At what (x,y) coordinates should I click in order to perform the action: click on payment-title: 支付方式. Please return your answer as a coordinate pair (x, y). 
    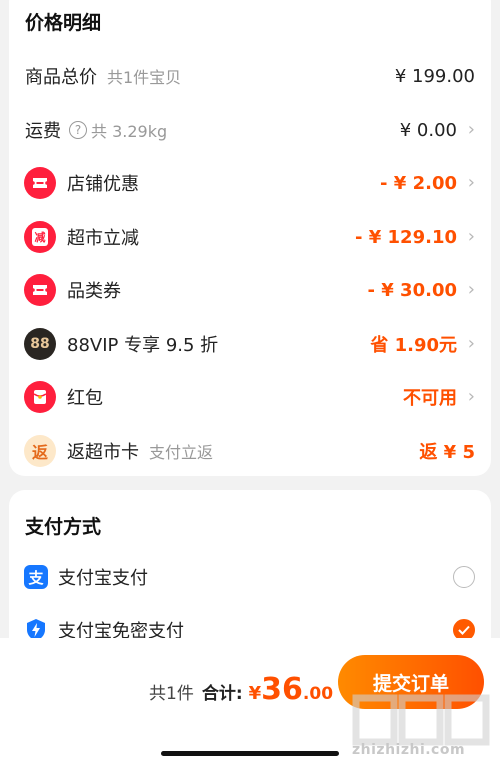
    Looking at the image, I should click on (63, 527).